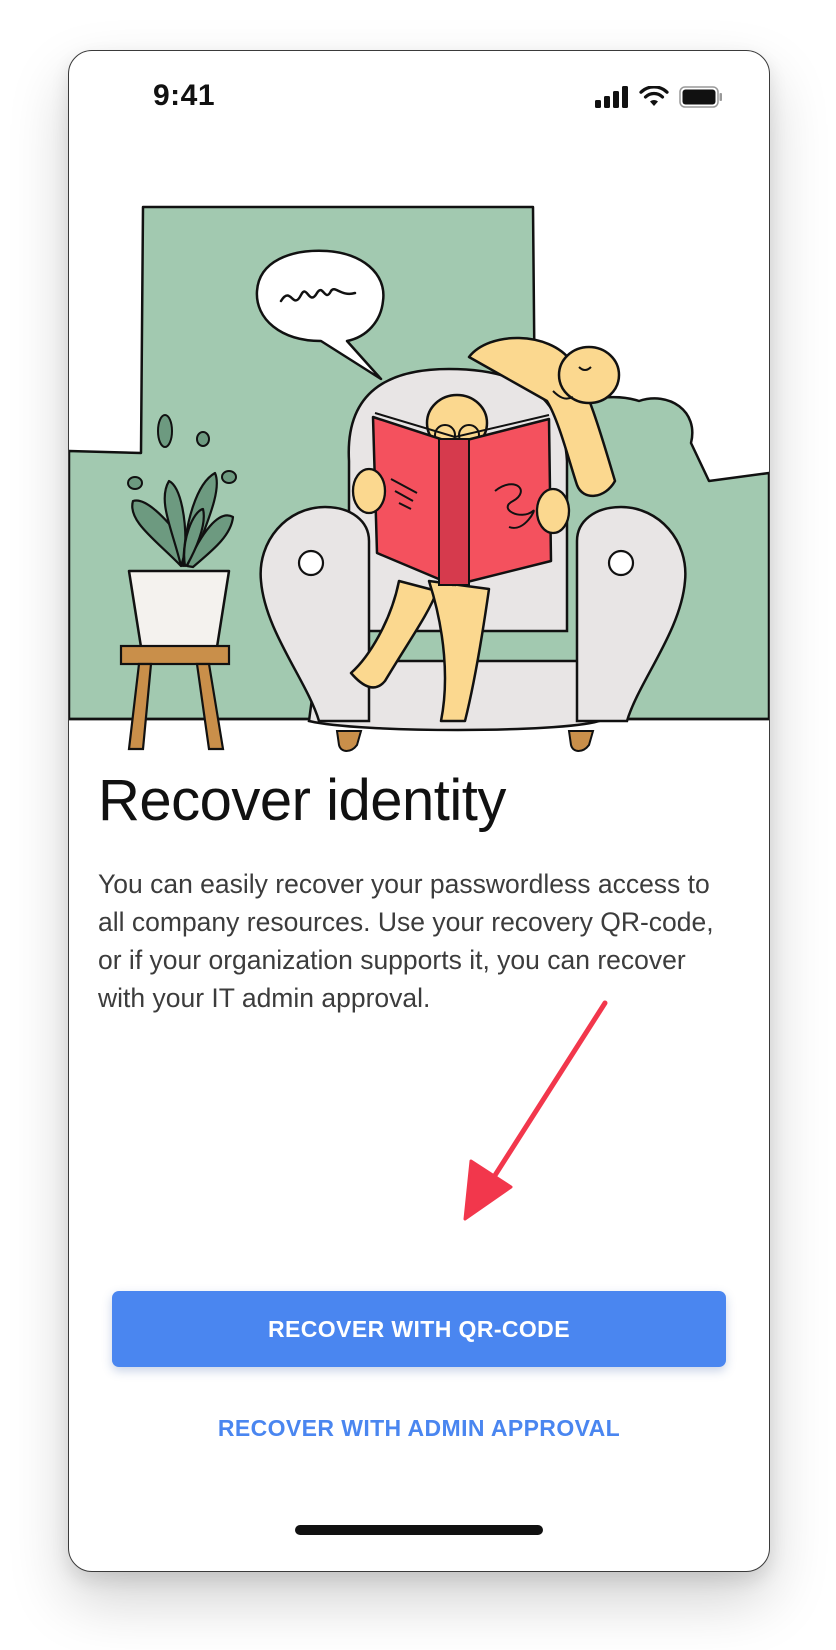  What do you see at coordinates (419, 1329) in the screenshot?
I see `recover-with-qr-code-button: RECOVER WITH QR-CODE` at bounding box center [419, 1329].